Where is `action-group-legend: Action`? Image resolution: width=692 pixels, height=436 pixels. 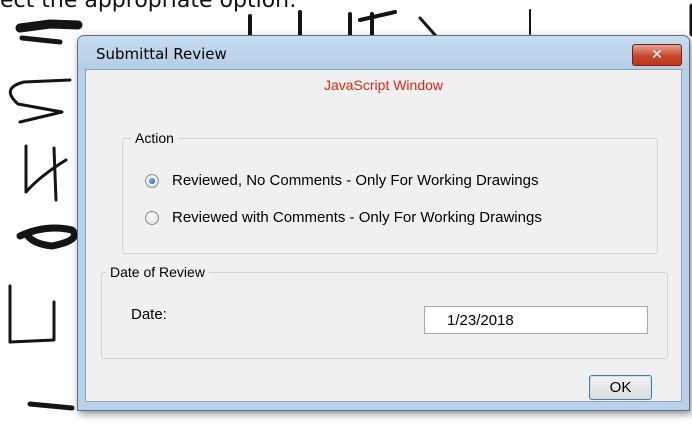
action-group-legend: Action is located at coordinates (154, 138).